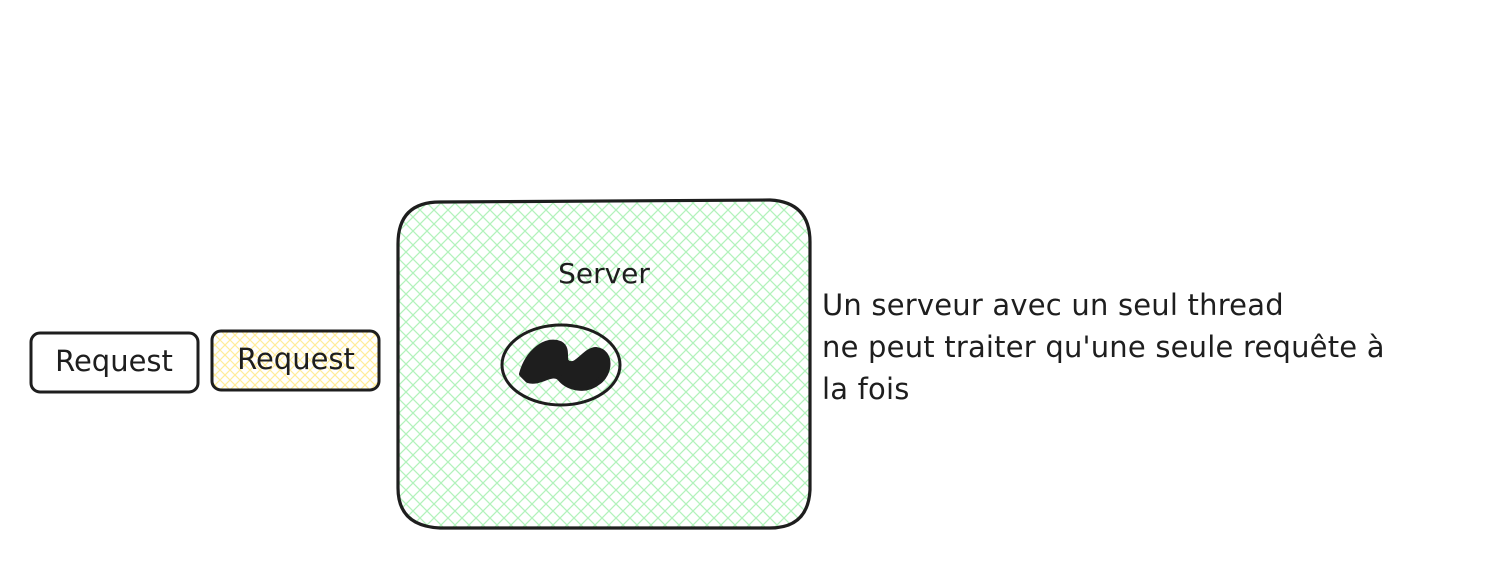  I want to click on note-line-2: ne peut traiter qu'une seule requête à, so click(1103, 347).